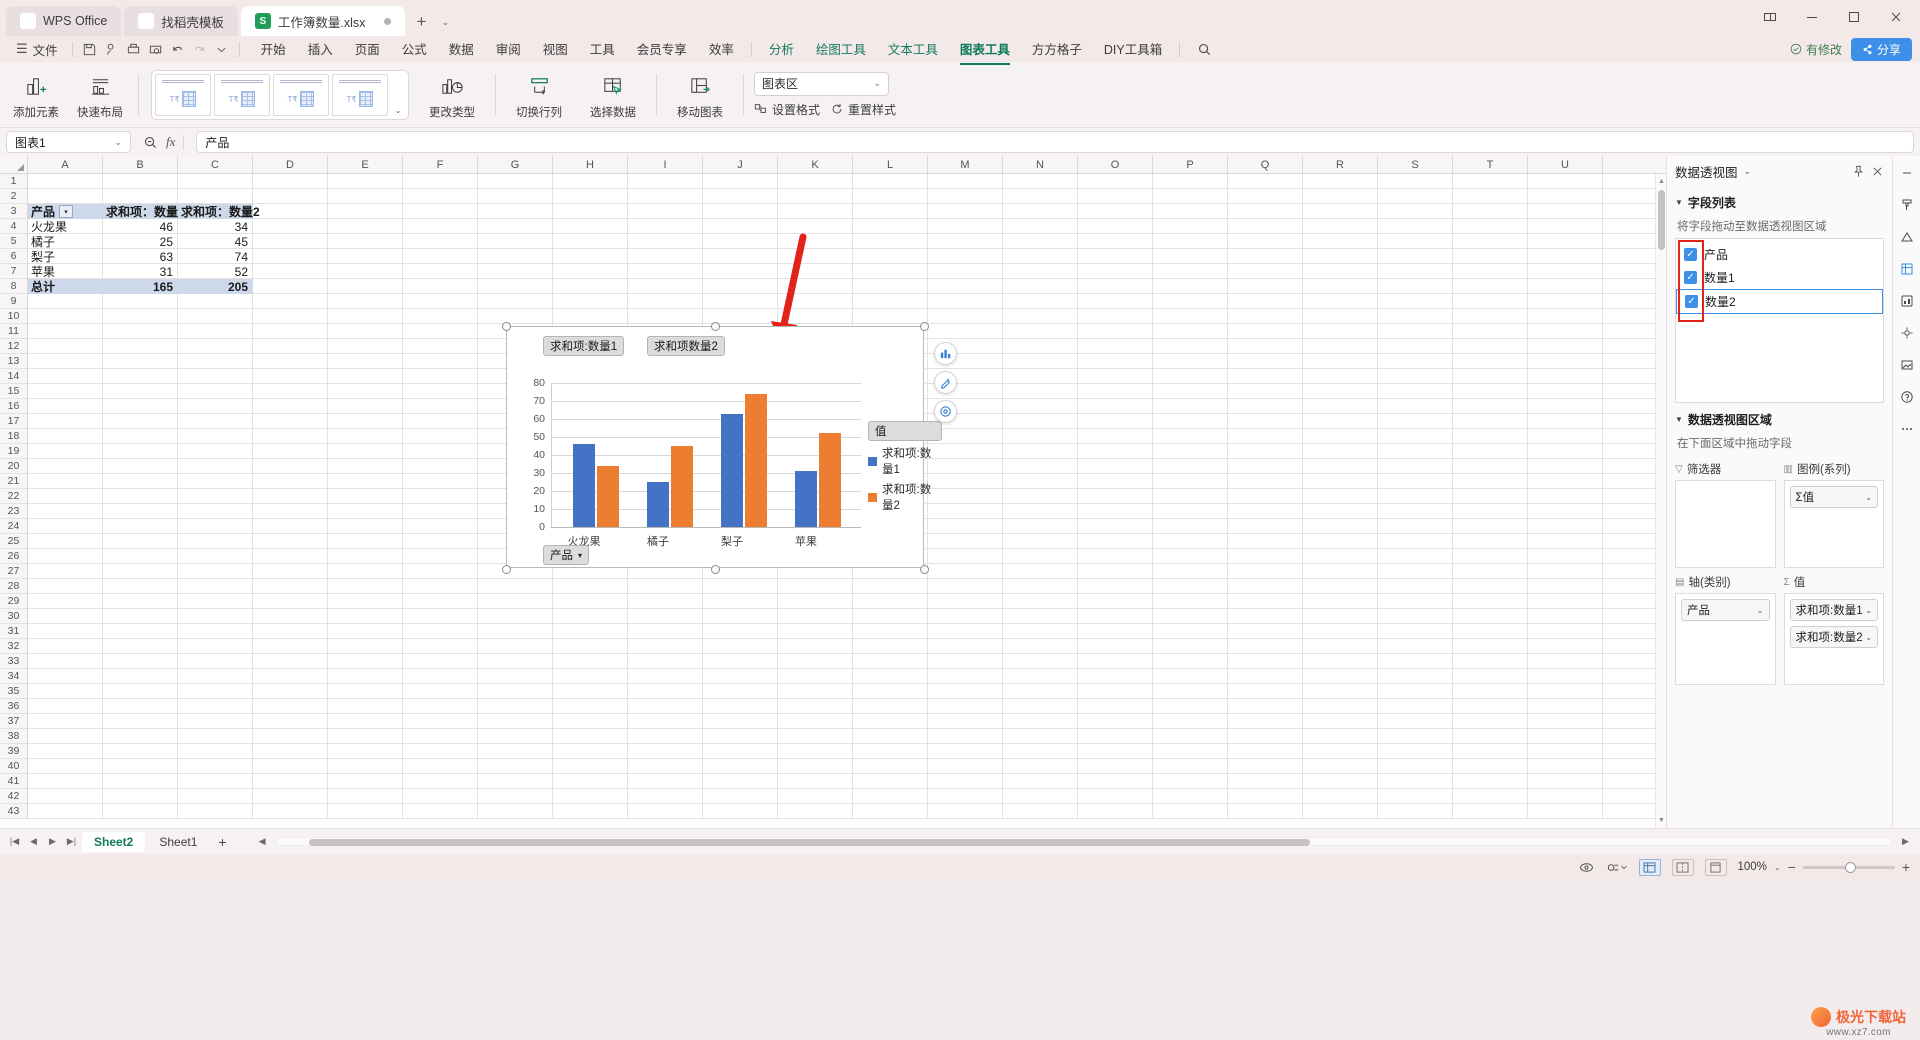 This screenshot has width=1920, height=1040. I want to click on column-header-Q: Q, so click(1265, 164).